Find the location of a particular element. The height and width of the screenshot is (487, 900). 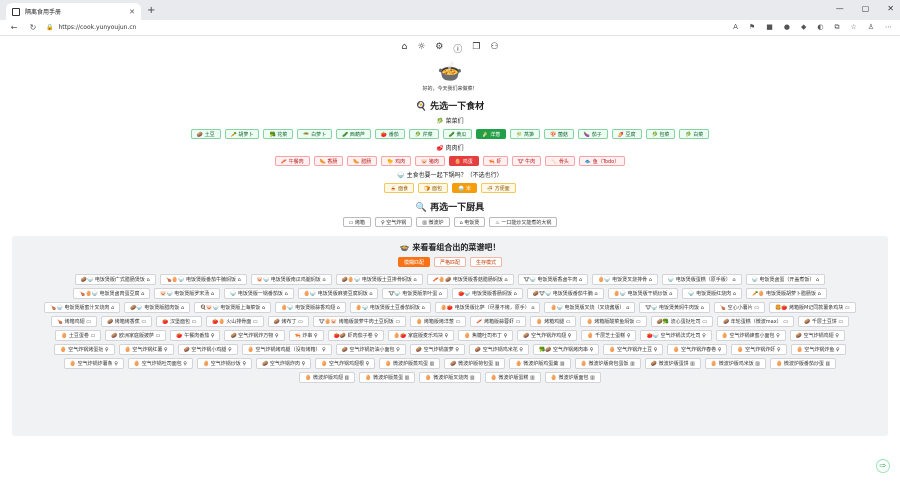

staple-chip: 🍚 米 is located at coordinates (464, 188).